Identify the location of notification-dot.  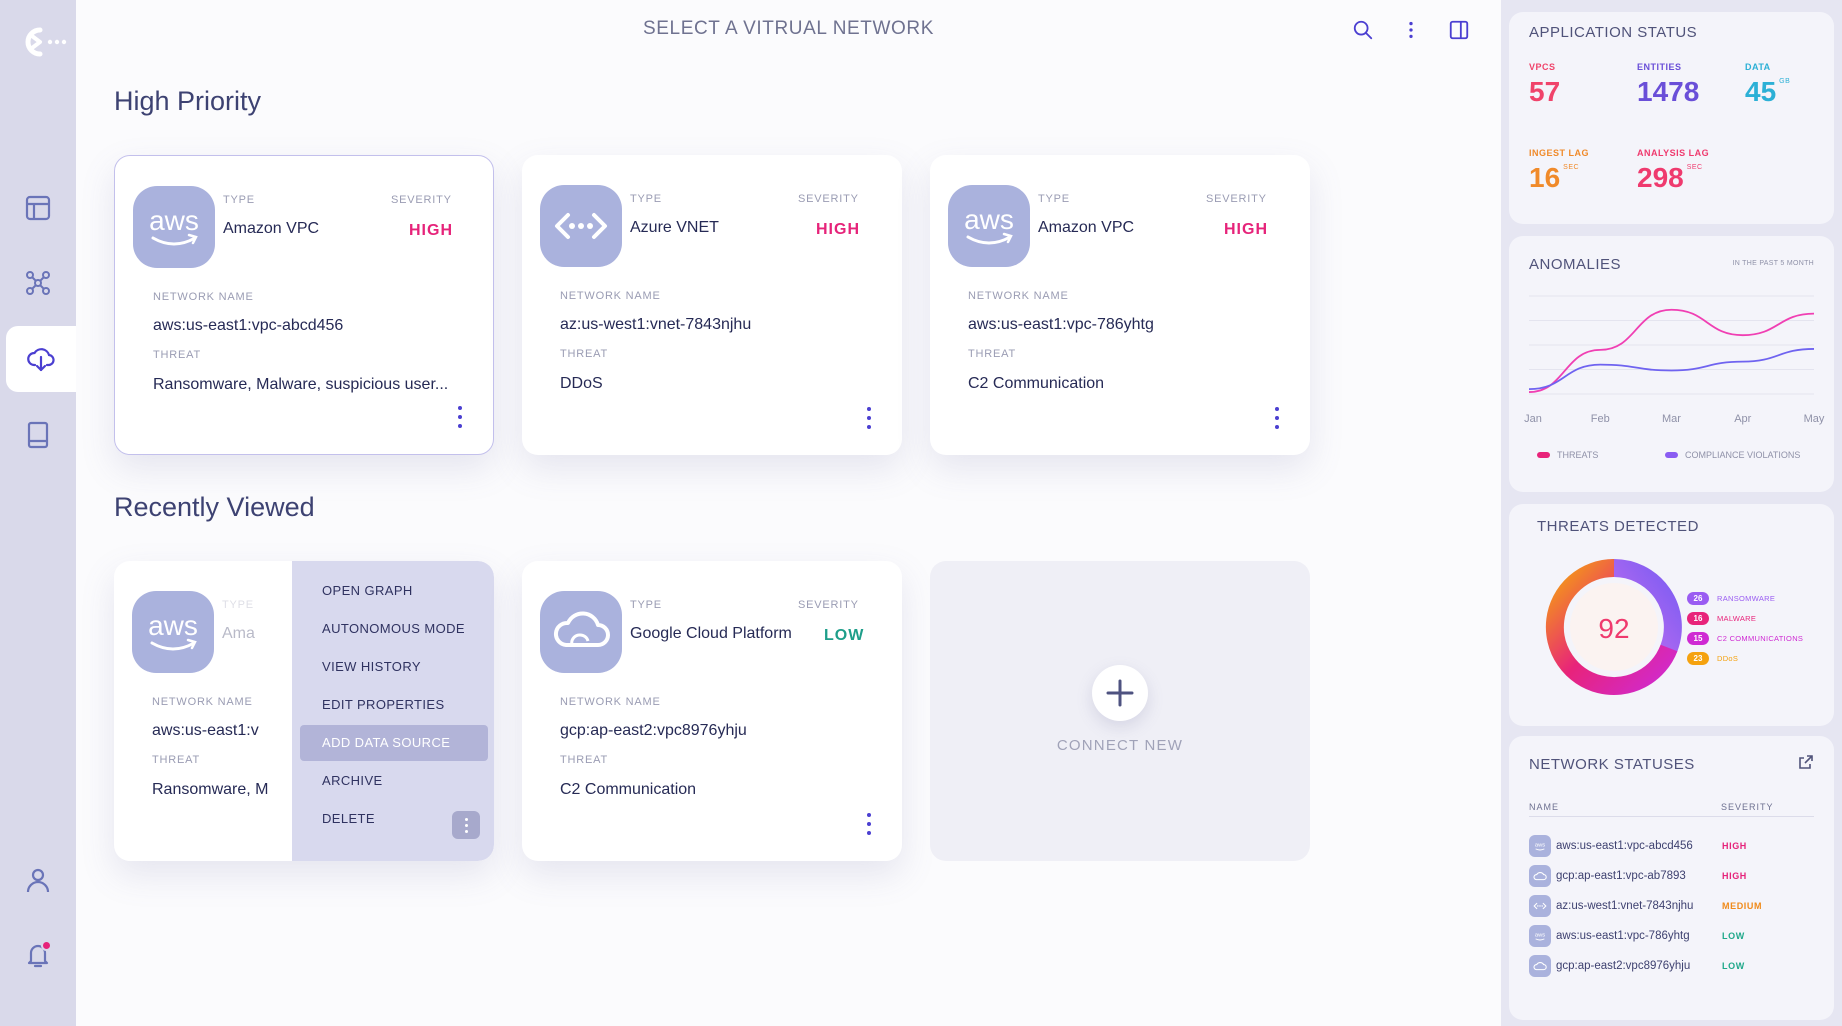
(46, 945).